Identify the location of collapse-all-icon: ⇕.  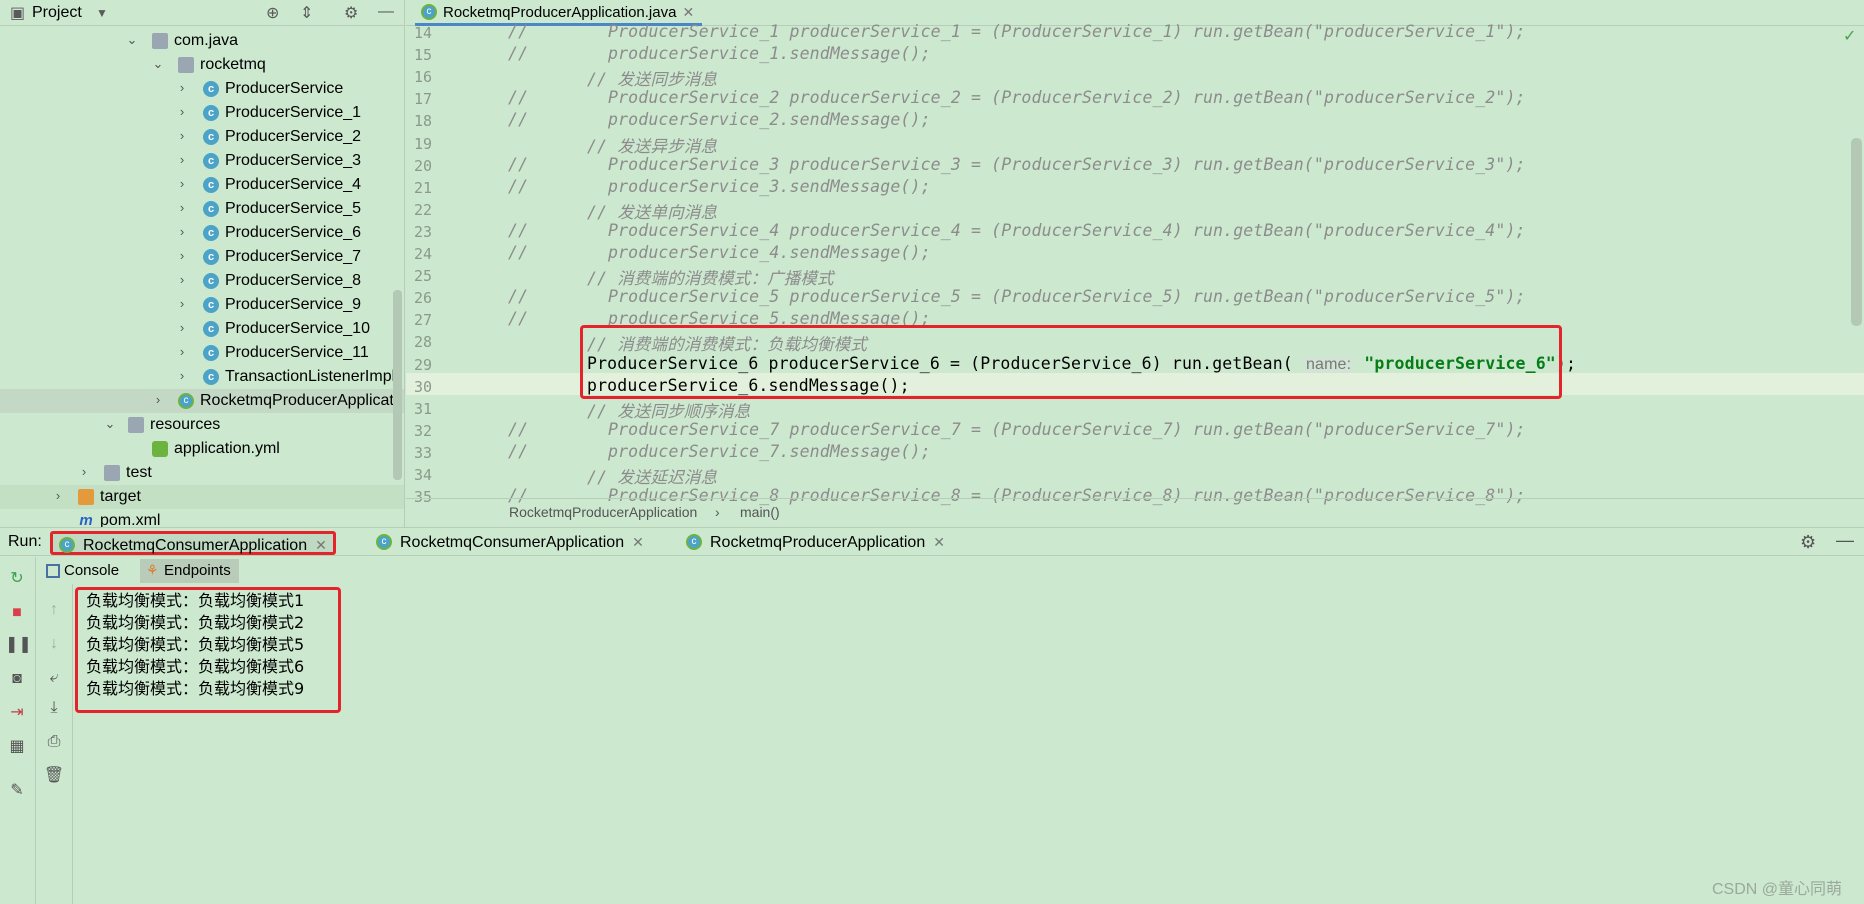
(306, 13).